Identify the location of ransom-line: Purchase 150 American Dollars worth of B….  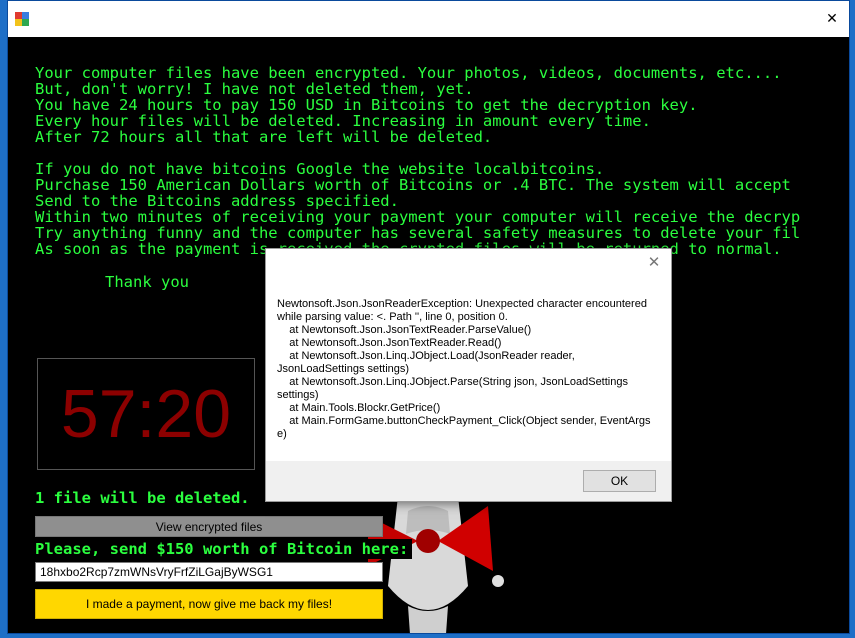
(413, 185).